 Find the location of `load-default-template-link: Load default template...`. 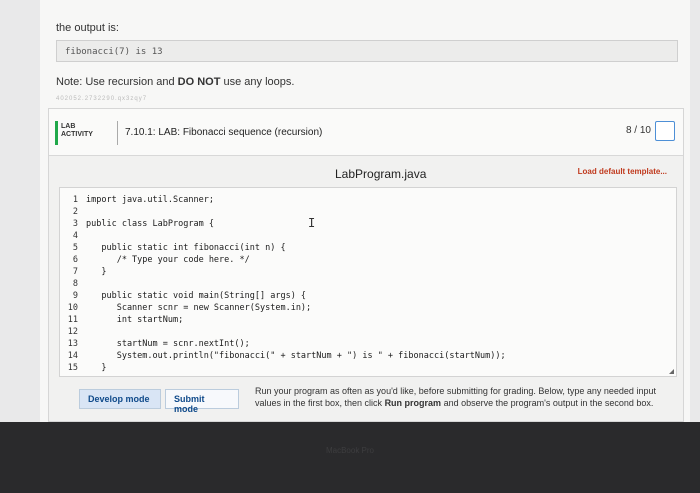

load-default-template-link: Load default template... is located at coordinates (622, 171).